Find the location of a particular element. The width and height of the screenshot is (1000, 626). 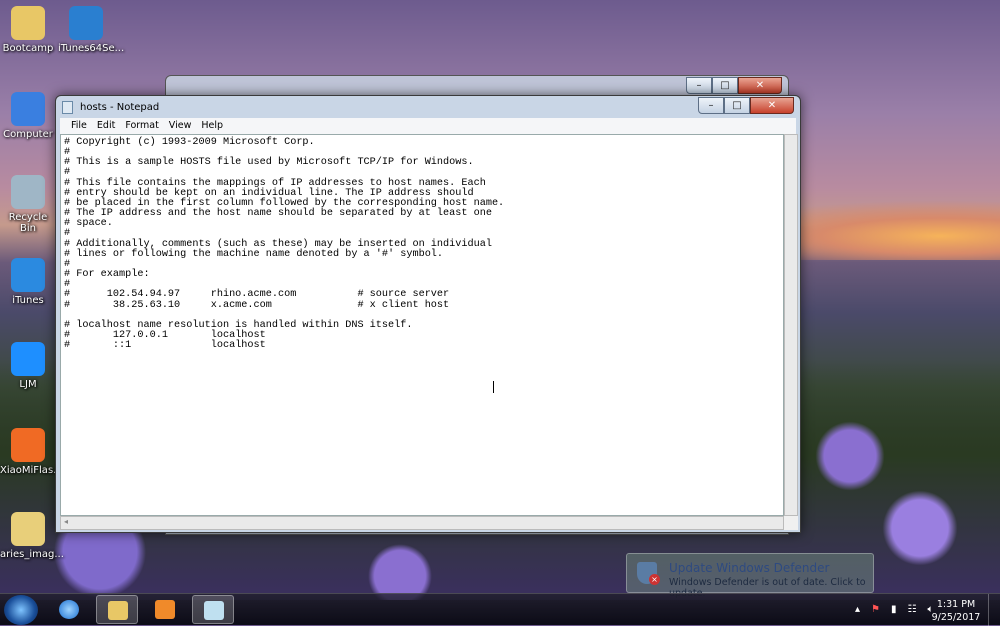

taskbar-notepad is located at coordinates (213, 609).